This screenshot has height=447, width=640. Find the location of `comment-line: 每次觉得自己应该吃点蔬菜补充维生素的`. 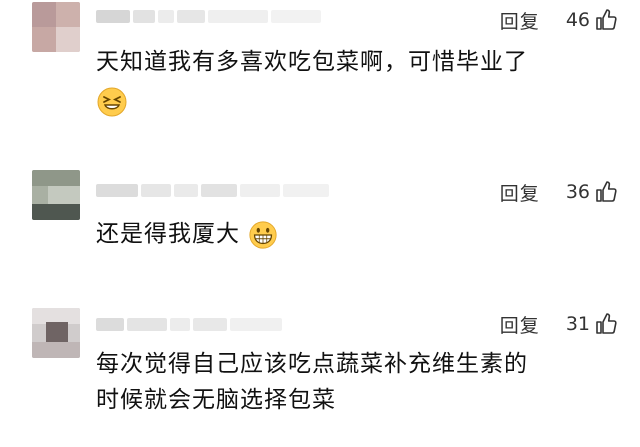

comment-line: 每次觉得自己应该吃点蔬菜补充维生素的 is located at coordinates (312, 364).